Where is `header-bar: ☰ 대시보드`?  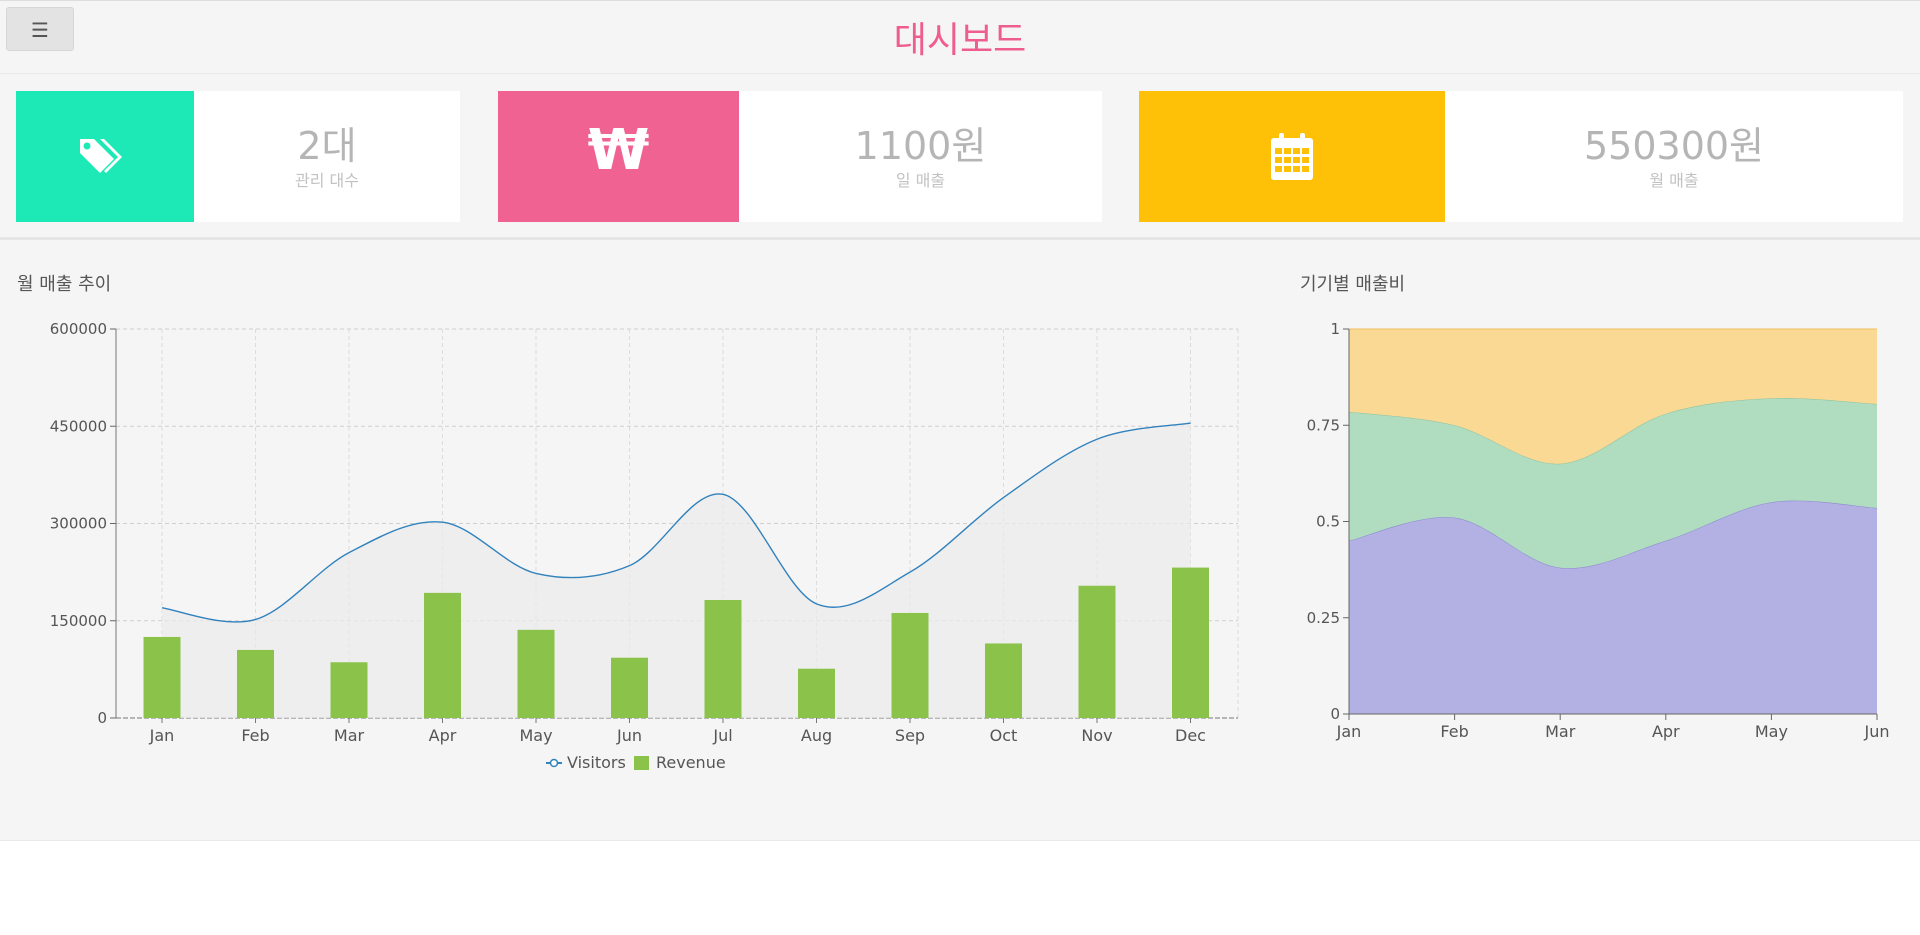 header-bar: ☰ 대시보드 is located at coordinates (960, 37).